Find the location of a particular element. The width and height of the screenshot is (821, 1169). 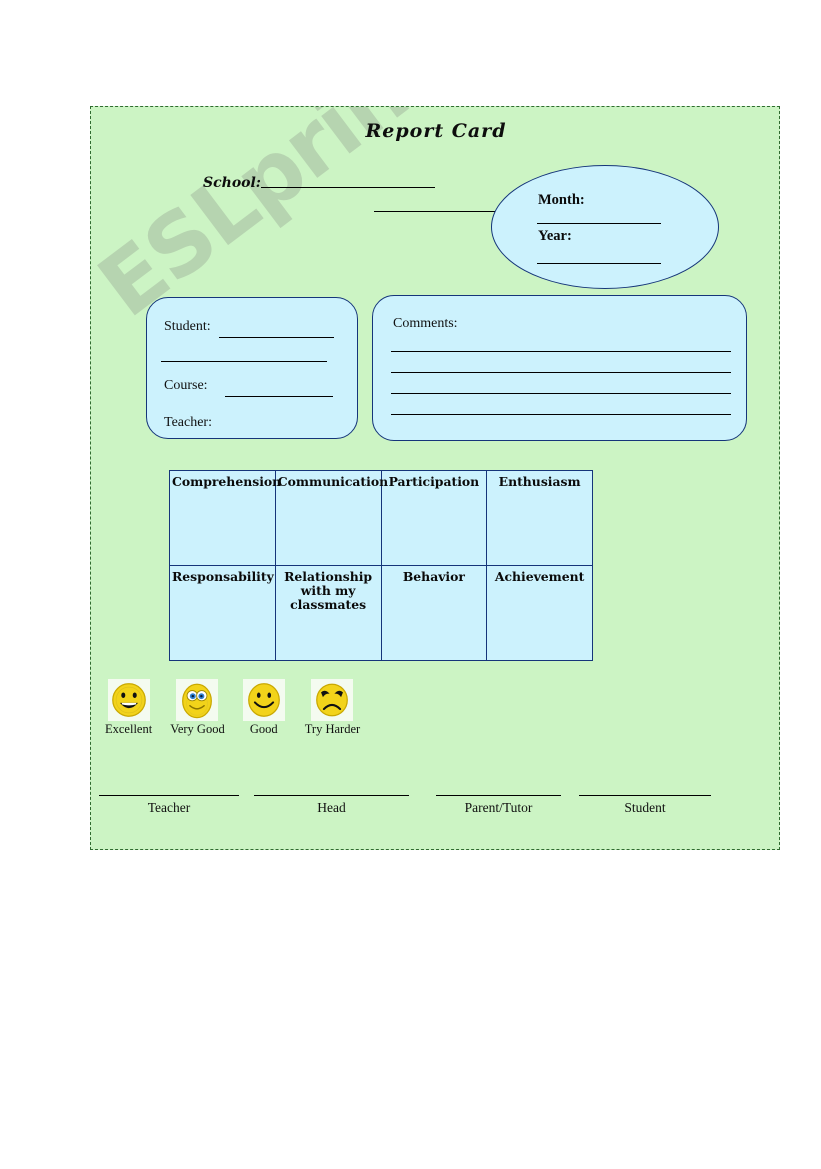

legend-item-try-harder: Try Harder is located at coordinates (332, 708).